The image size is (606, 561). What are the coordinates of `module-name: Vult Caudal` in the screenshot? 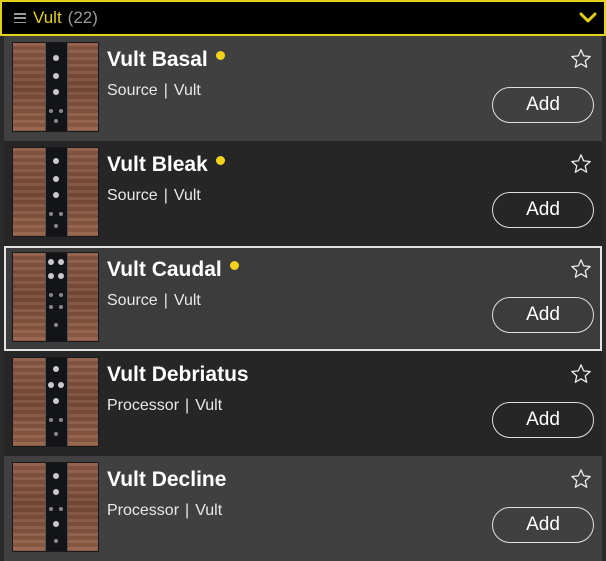 It's located at (173, 270).